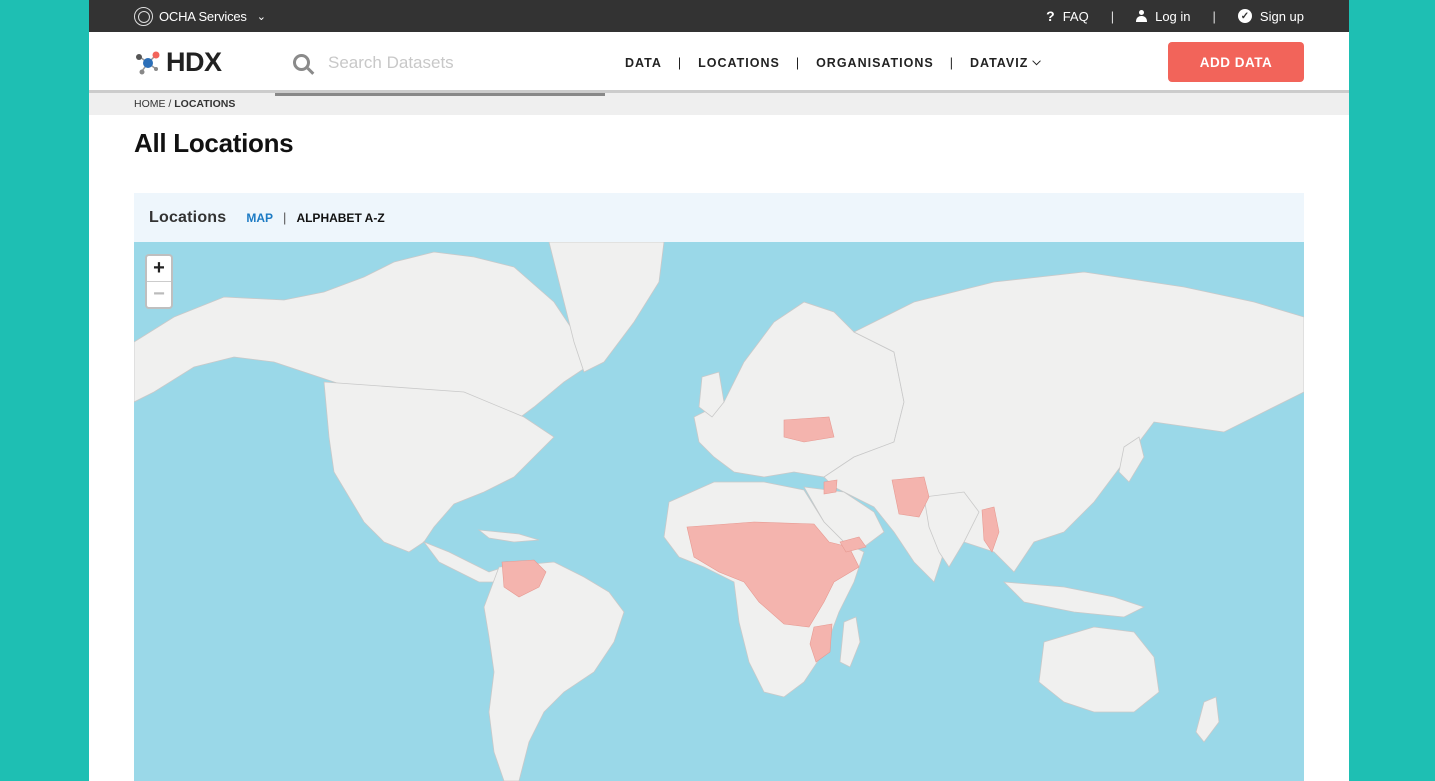 This screenshot has width=1435, height=781. I want to click on faq-label: FAQ, so click(1075, 16).